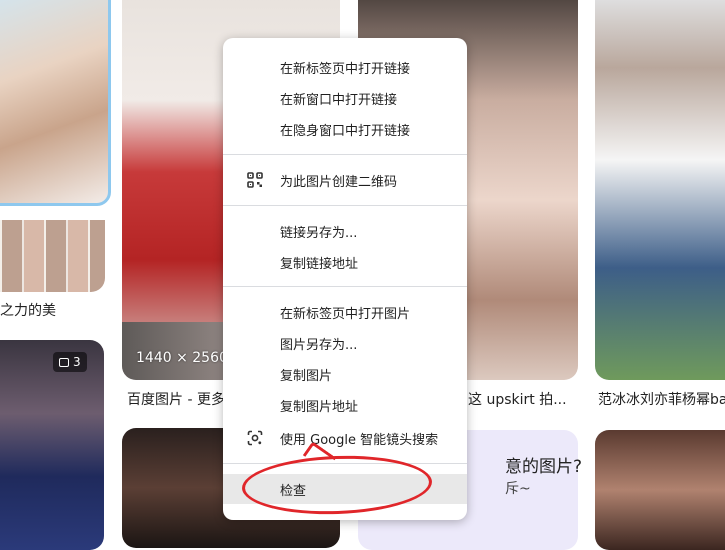 This screenshot has width=725, height=550. What do you see at coordinates (175, 399) in the screenshot?
I see `result-caption-2: 百度图片 - 更多` at bounding box center [175, 399].